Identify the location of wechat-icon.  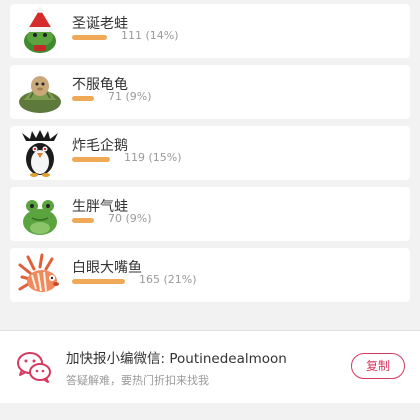
(34, 367).